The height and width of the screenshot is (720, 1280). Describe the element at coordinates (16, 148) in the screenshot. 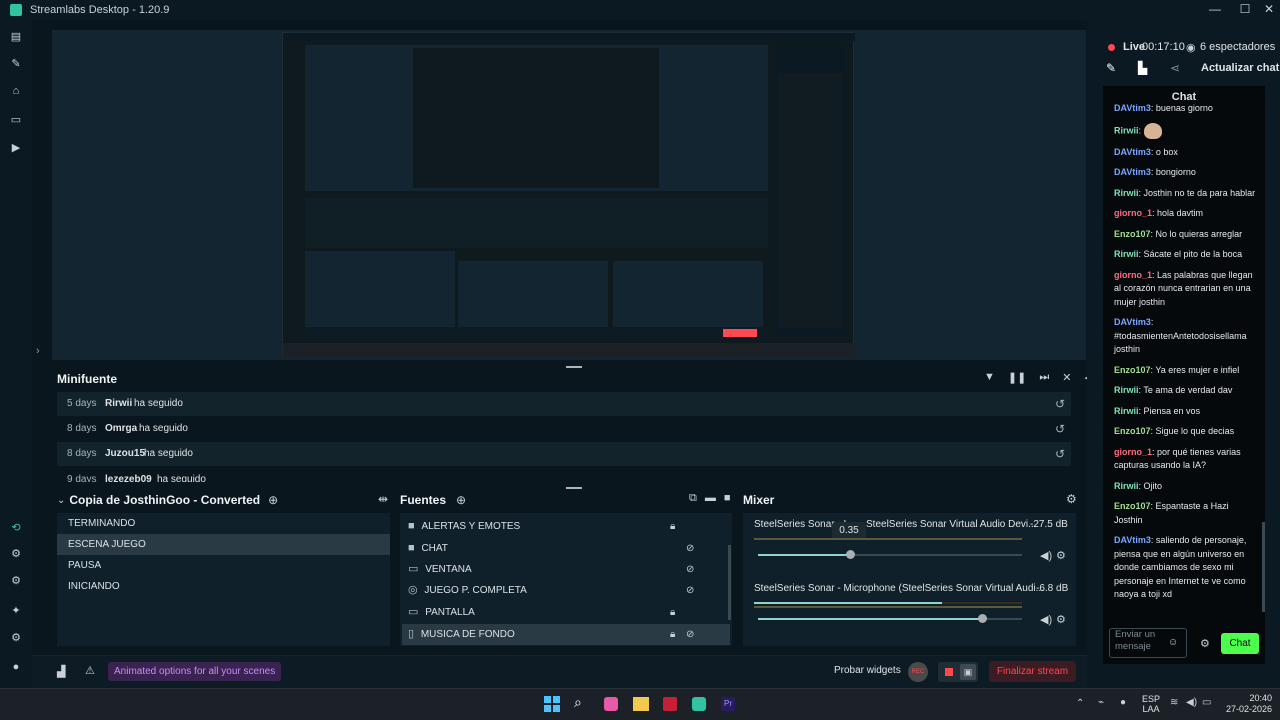

I see `play-icon: ▶` at that location.